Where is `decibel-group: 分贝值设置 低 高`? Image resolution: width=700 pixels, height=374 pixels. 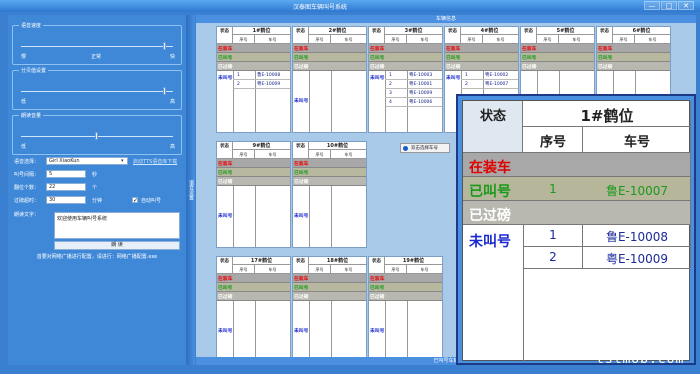
decibel-group: 分贝值设置 低 高 is located at coordinates (97, 88).